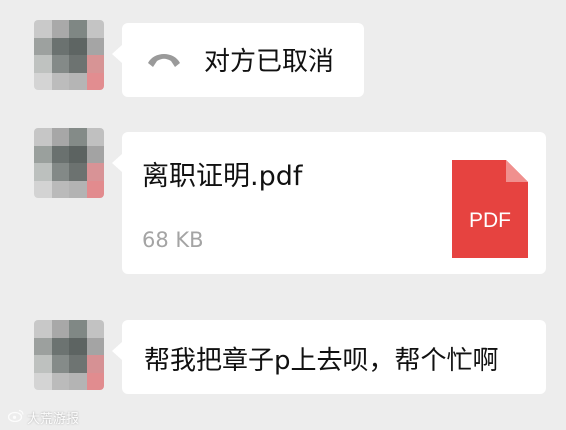  What do you see at coordinates (269, 62) in the screenshot?
I see `call-status-text: 对方已取消` at bounding box center [269, 62].